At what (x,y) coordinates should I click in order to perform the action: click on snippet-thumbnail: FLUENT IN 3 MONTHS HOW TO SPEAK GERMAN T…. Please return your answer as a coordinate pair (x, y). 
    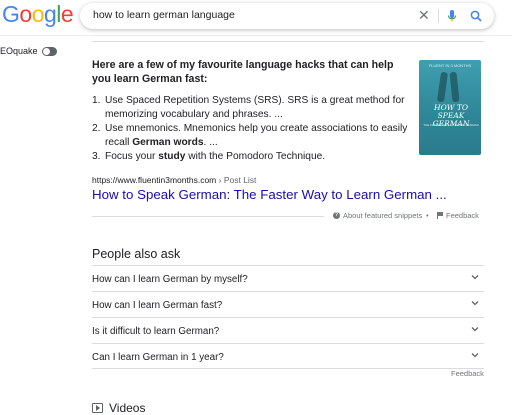
    Looking at the image, I should click on (450, 107).